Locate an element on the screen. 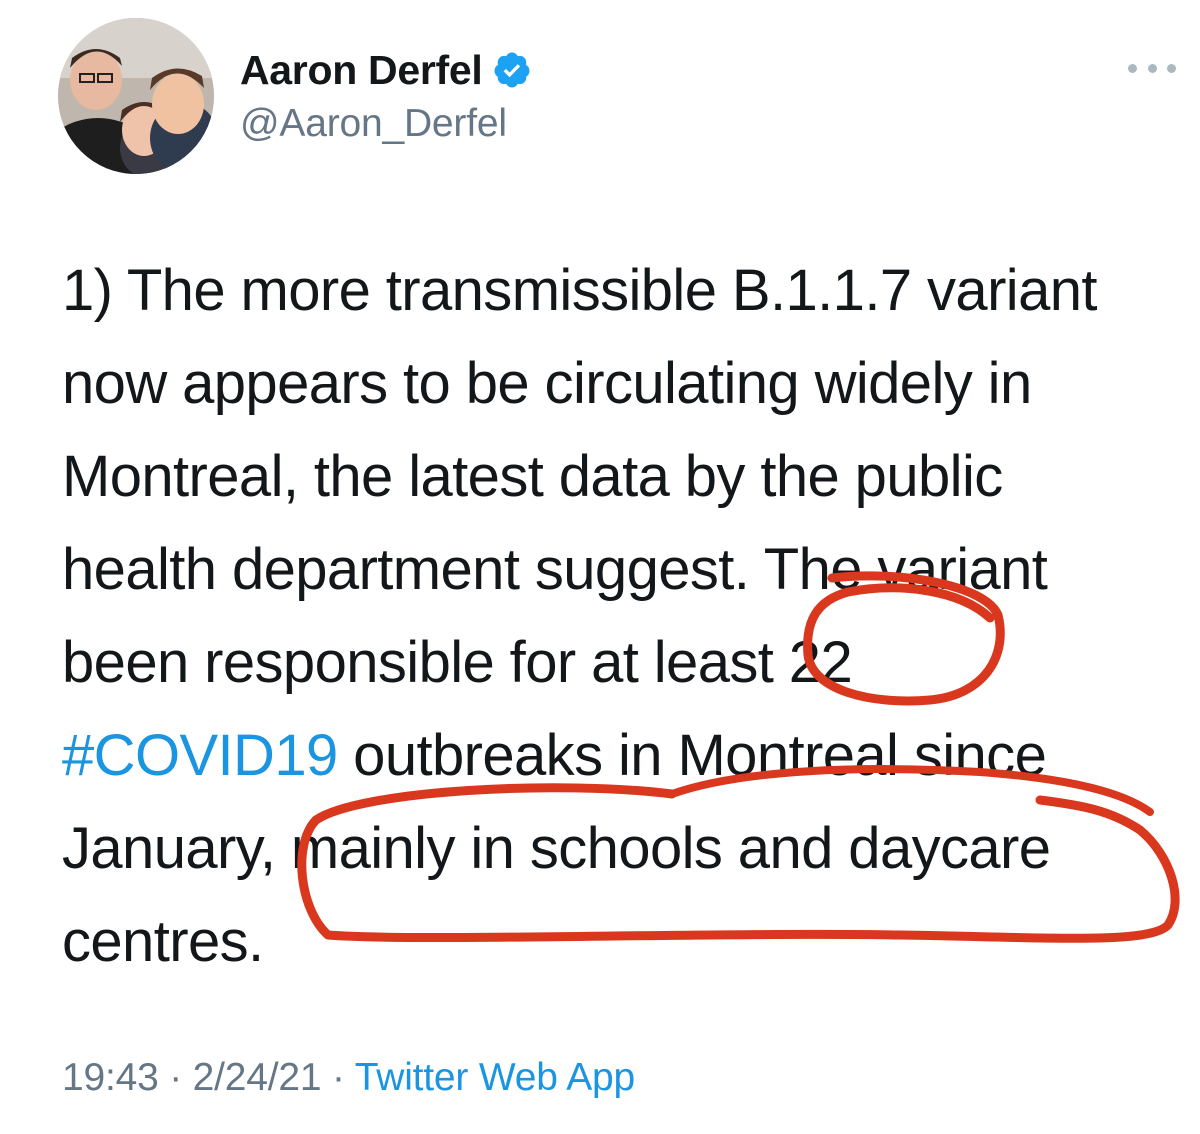  more-options-button is located at coordinates (1152, 68).